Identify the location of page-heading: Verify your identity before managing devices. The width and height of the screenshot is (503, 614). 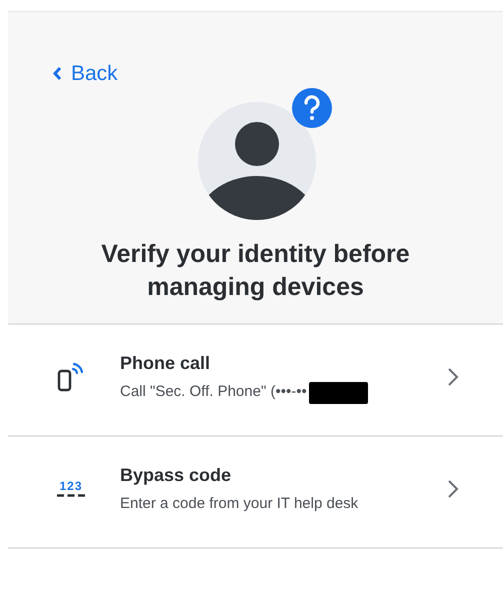
(255, 270).